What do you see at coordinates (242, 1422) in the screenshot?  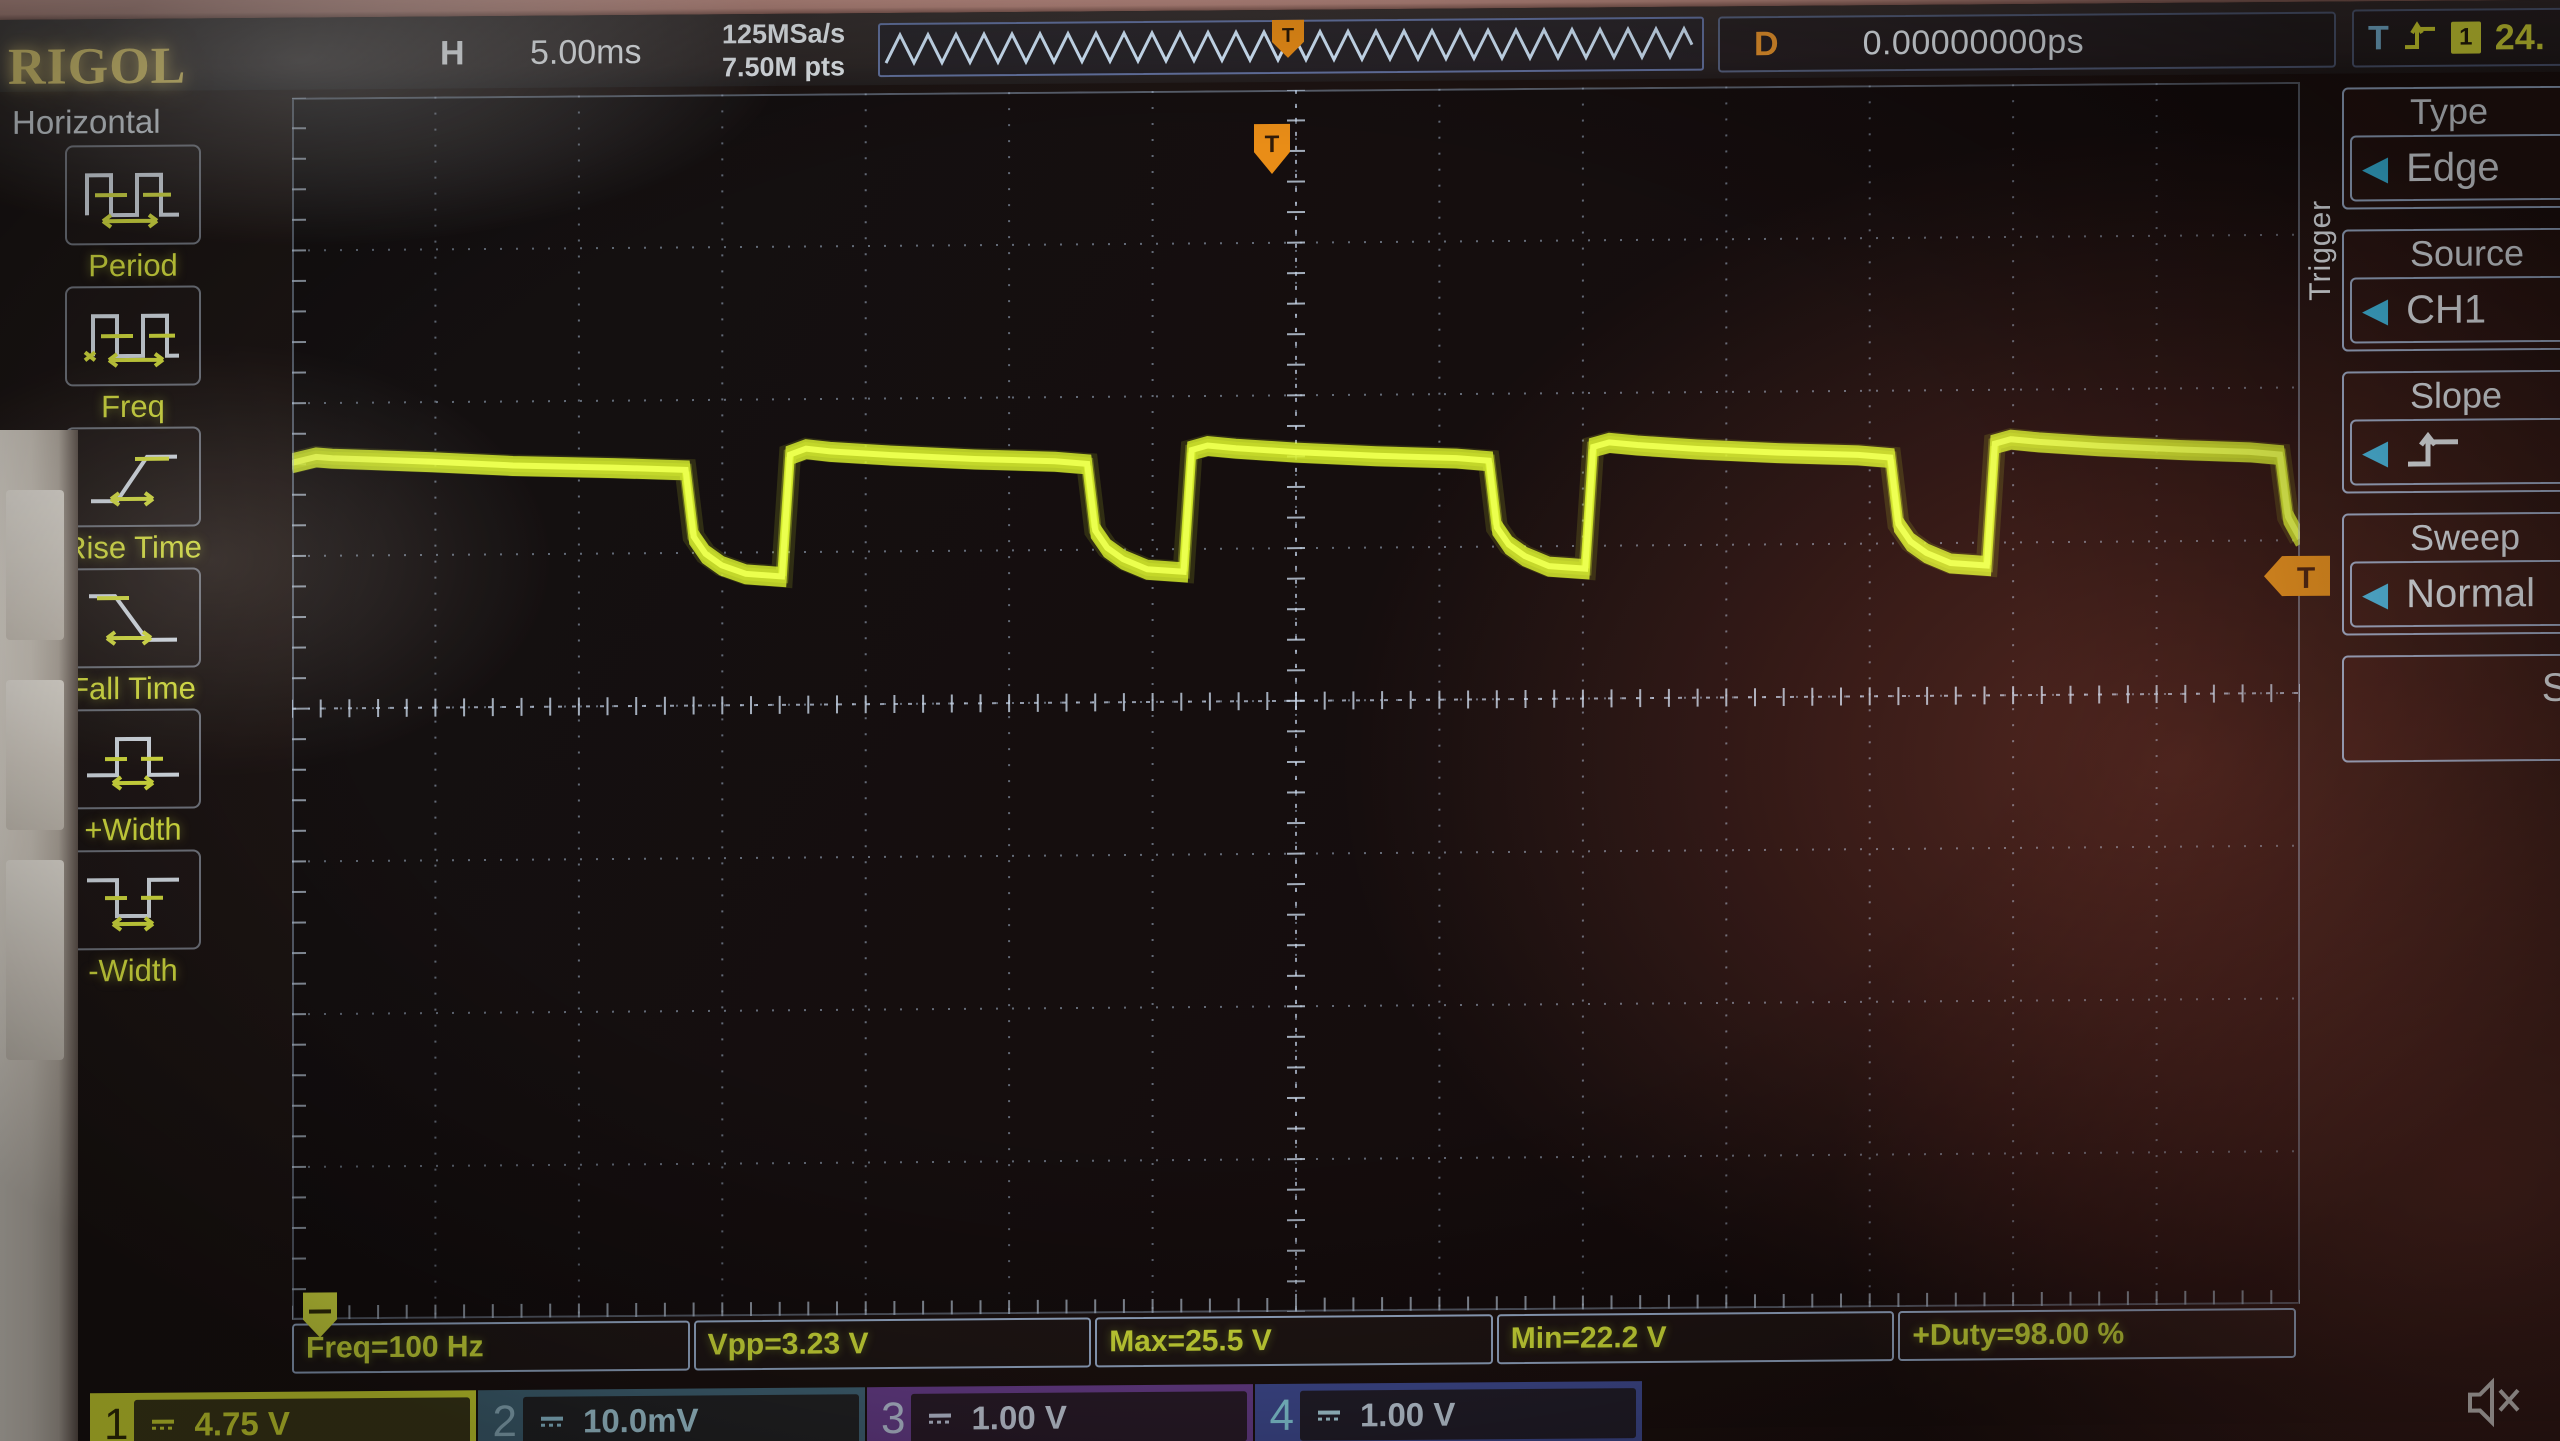 I see `channel-1-scale: 4.75 V` at bounding box center [242, 1422].